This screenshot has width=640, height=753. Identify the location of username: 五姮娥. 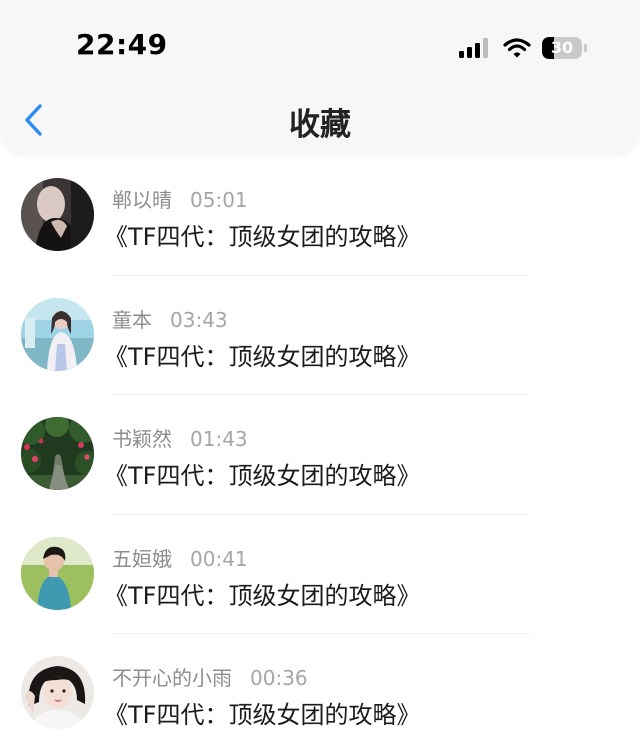
(142, 559).